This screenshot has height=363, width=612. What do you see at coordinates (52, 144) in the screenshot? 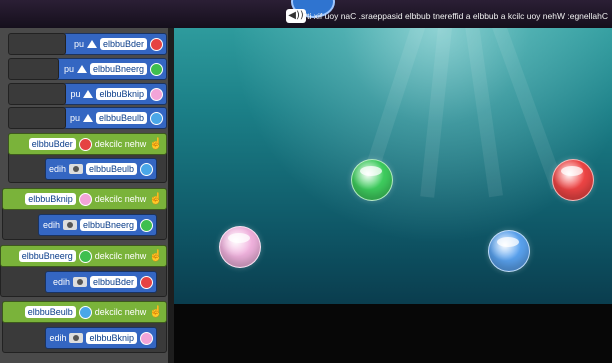
I see `event-sprite-label: redBubble` at bounding box center [52, 144].